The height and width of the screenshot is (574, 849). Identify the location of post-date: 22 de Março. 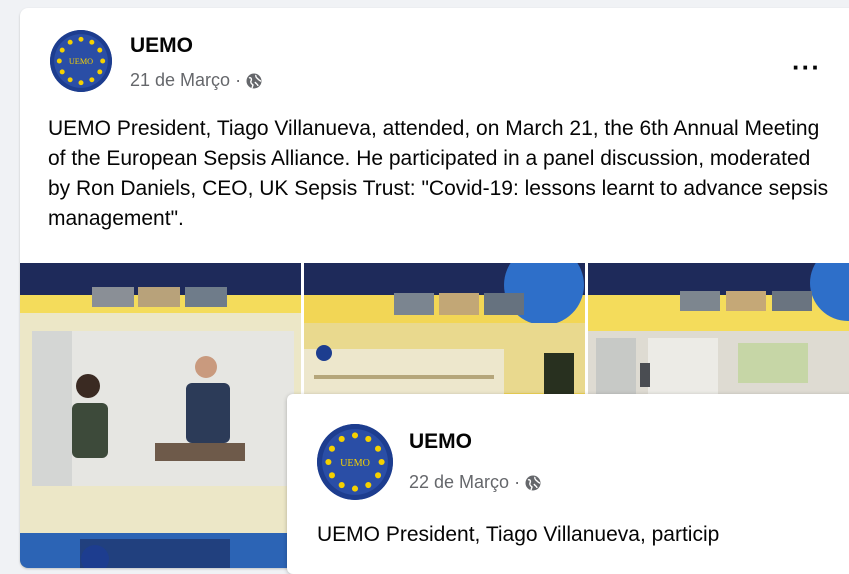
(459, 482).